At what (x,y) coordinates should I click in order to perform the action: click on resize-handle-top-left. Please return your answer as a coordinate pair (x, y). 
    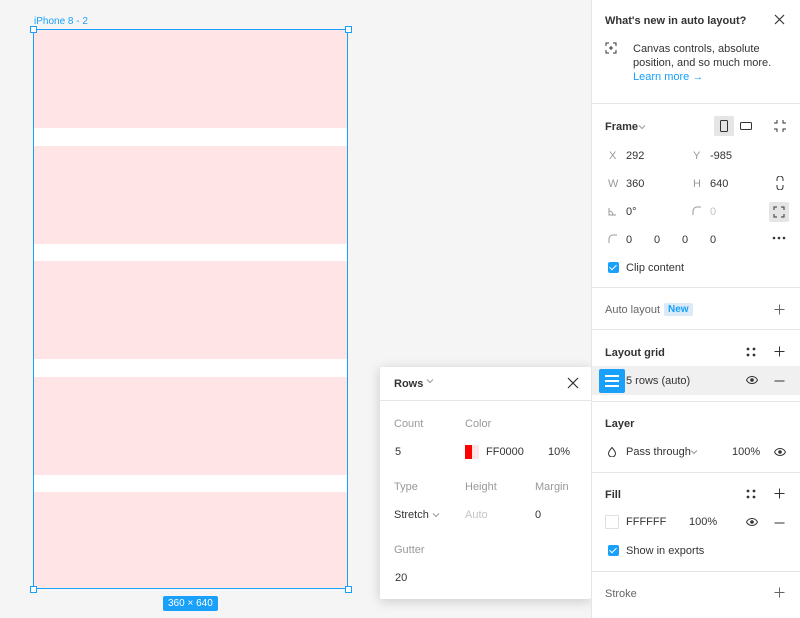
    Looking at the image, I should click on (33, 29).